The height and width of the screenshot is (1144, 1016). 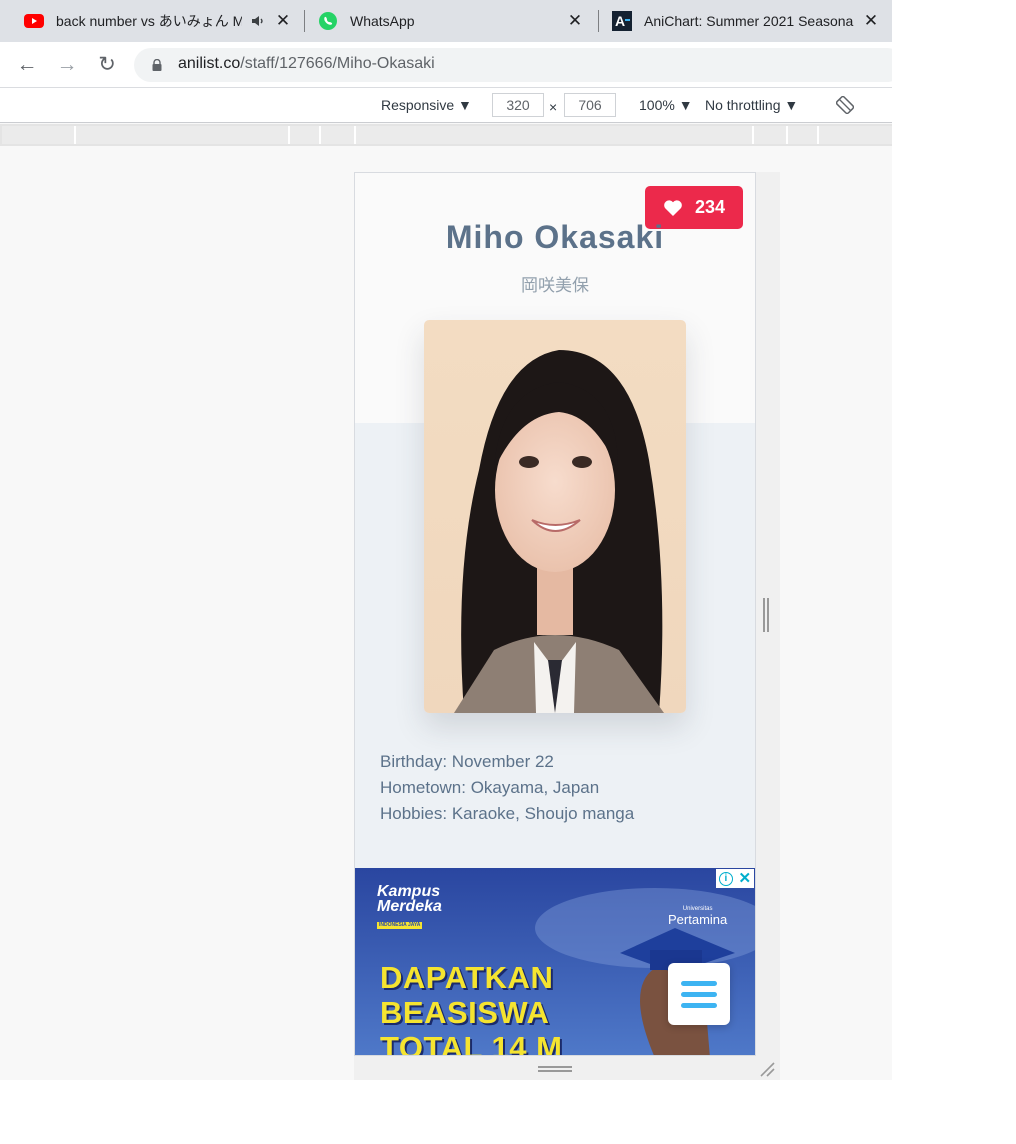 What do you see at coordinates (452, 21) in the screenshot?
I see `tab-whatsapp: WhatsApp ✕` at bounding box center [452, 21].